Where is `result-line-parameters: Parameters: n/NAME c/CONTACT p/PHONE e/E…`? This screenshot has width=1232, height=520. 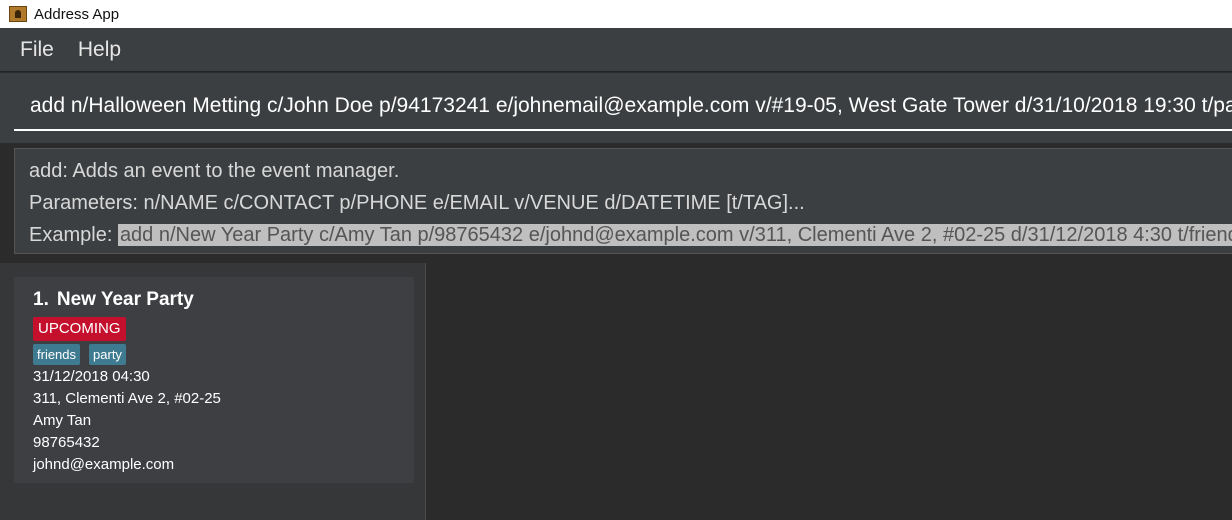 result-line-parameters: Parameters: n/NAME c/CONTACT p/PHONE e/E… is located at coordinates (417, 203).